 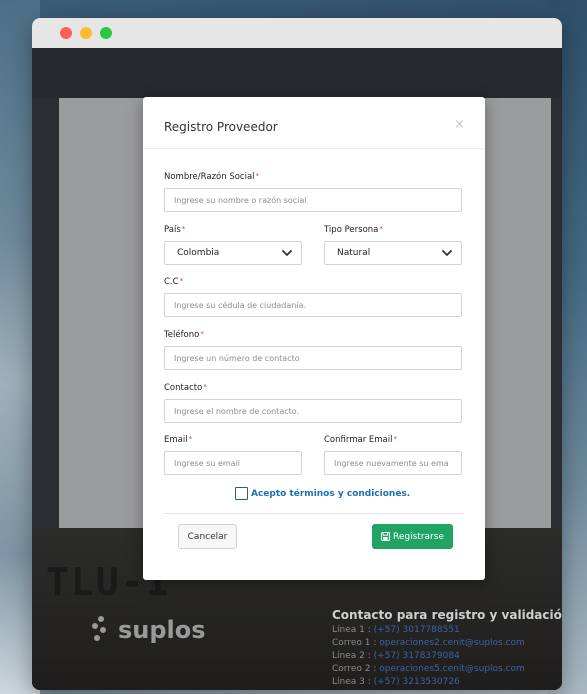 I want to click on terms-link: Acepto términos y condiciones., so click(x=330, y=494).